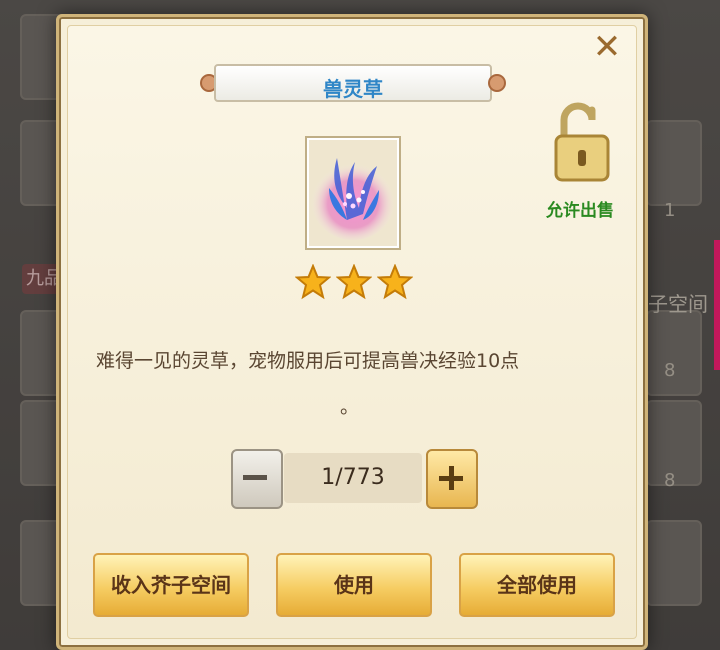 The image size is (720, 650). I want to click on quantity-display: 1/773, so click(353, 478).